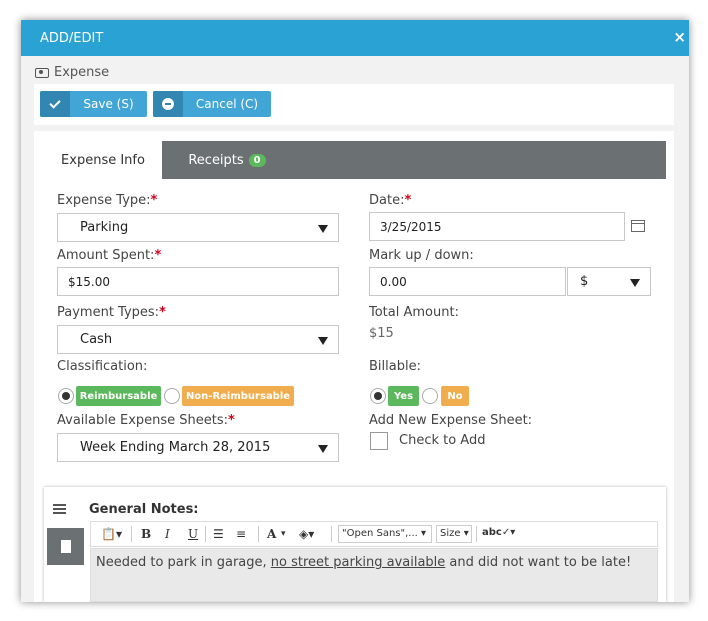  Describe the element at coordinates (168, 104) in the screenshot. I see `minus-circle-icon` at that location.